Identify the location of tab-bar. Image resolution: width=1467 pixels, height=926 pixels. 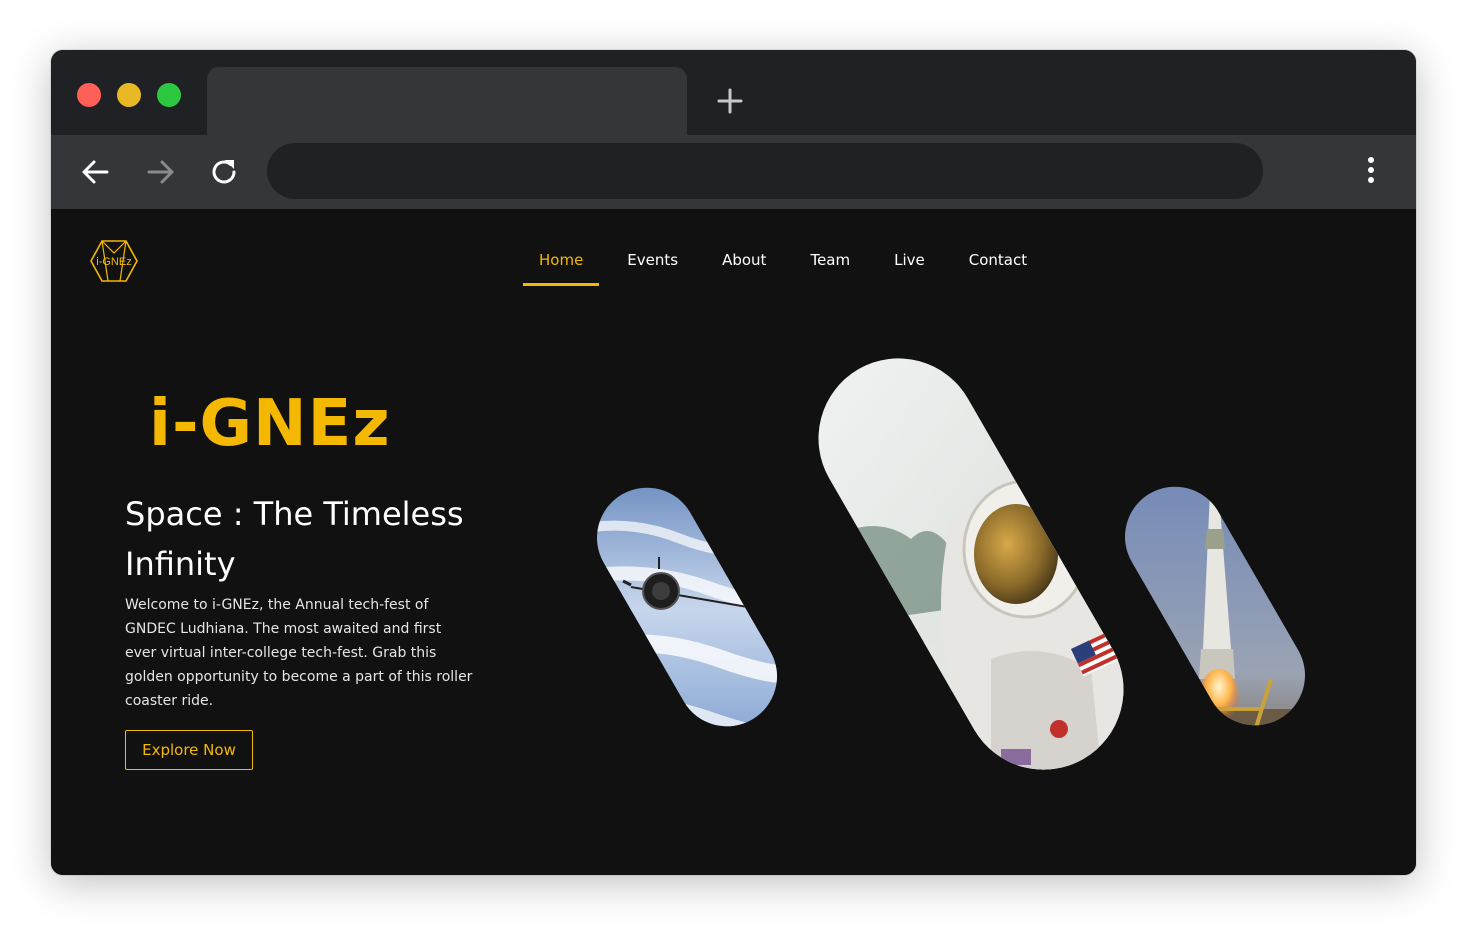
(733, 92).